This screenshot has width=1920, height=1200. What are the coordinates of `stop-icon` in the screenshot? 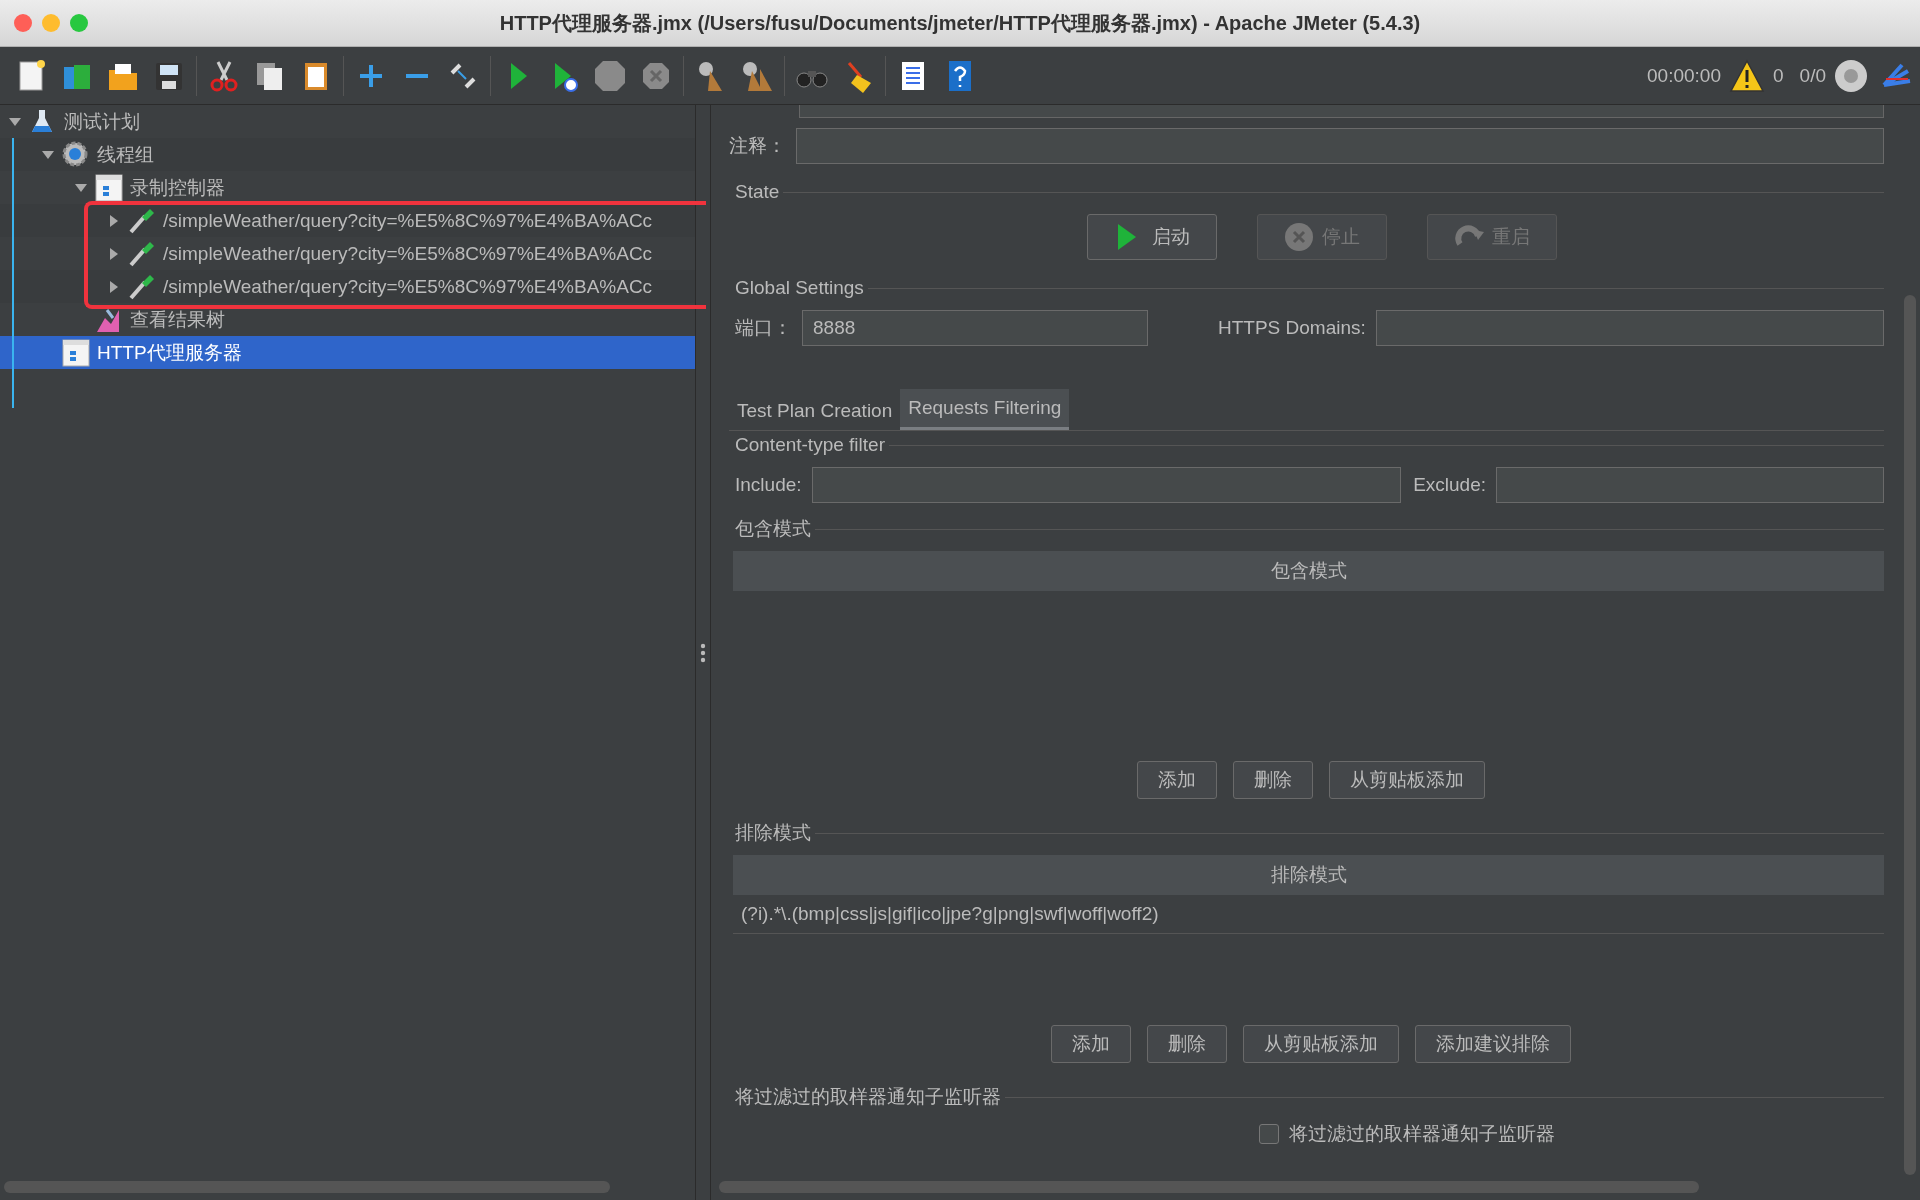 It's located at (1298, 237).